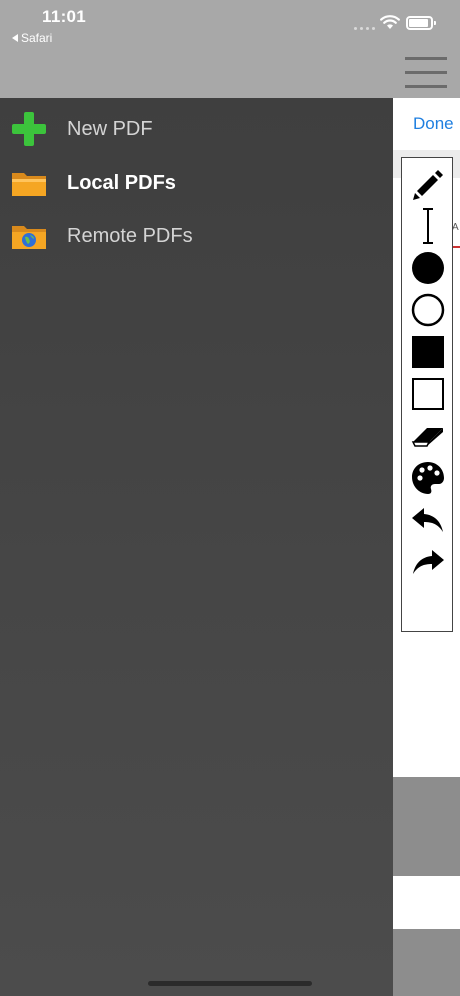 This screenshot has height=996, width=460. What do you see at coordinates (364, 28) in the screenshot?
I see `cellular-signal-icon` at bounding box center [364, 28].